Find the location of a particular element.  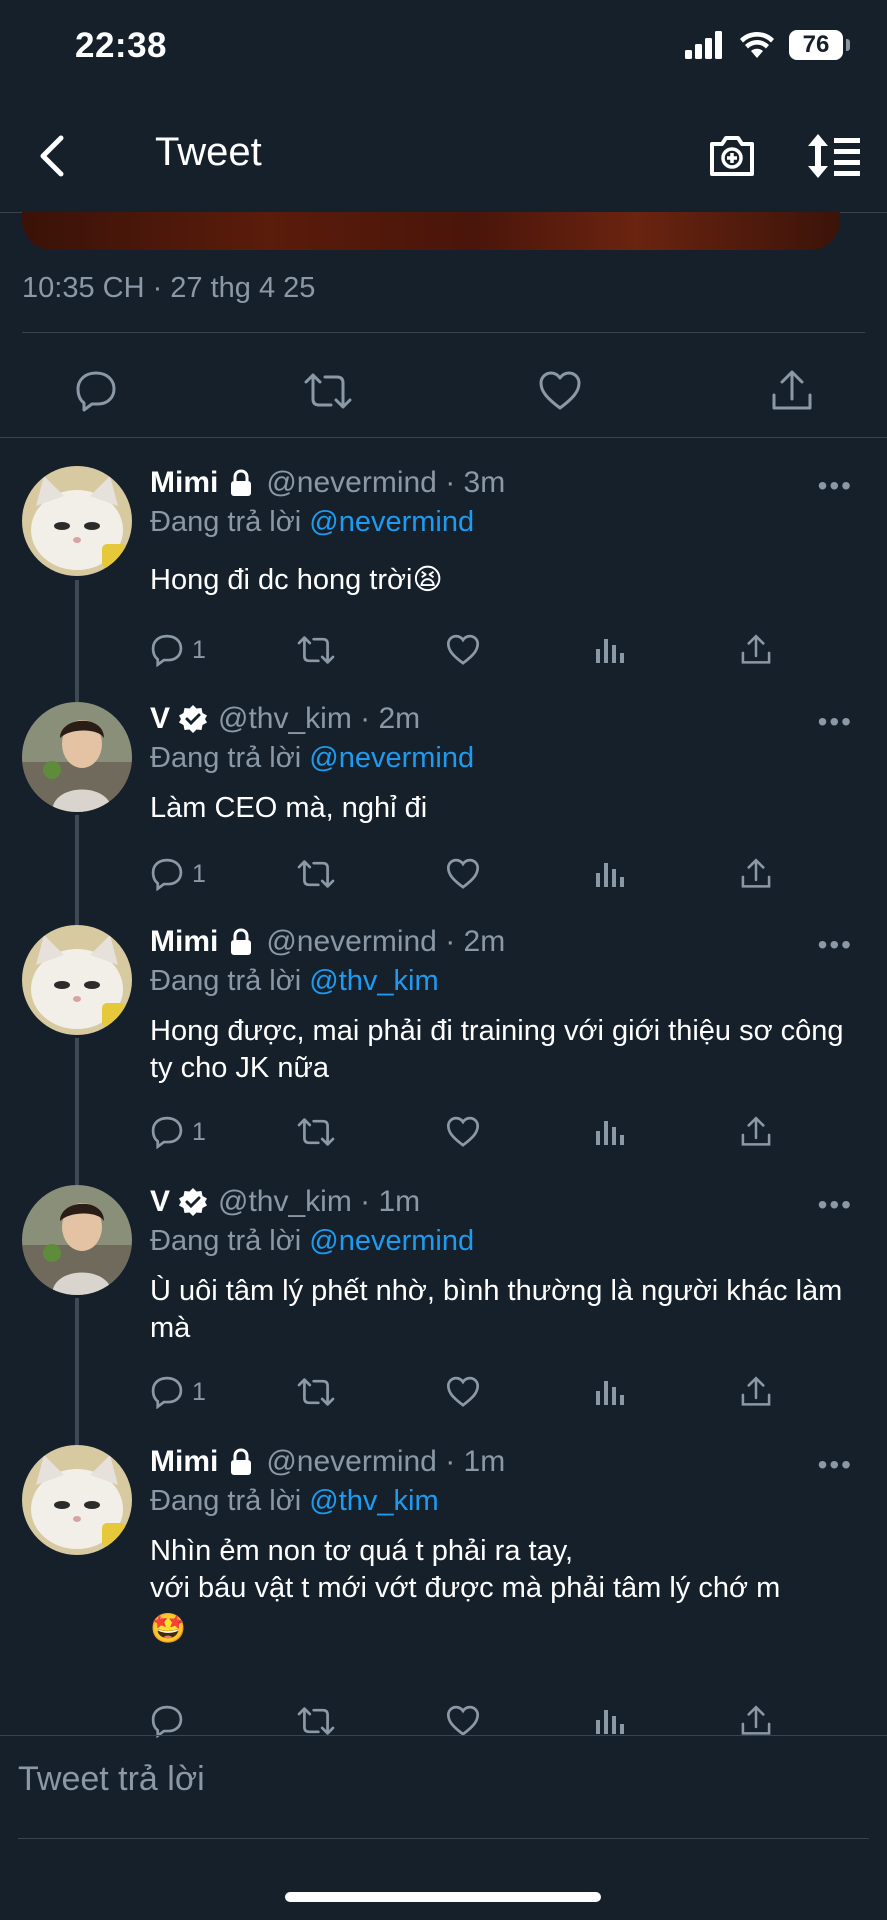

reply-text: Hong đi dc hong trời😫 is located at coordinates (296, 580).